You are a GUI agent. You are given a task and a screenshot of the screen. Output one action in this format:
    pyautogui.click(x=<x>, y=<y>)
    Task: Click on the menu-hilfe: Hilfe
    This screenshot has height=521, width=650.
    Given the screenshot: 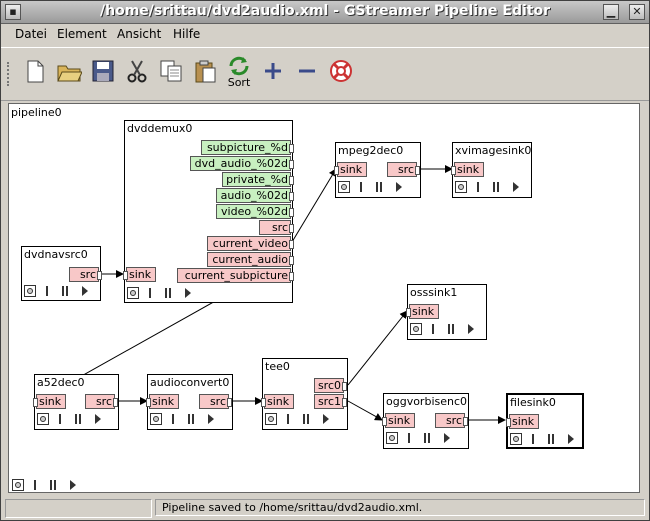 What is the action you would take?
    pyautogui.click(x=186, y=34)
    